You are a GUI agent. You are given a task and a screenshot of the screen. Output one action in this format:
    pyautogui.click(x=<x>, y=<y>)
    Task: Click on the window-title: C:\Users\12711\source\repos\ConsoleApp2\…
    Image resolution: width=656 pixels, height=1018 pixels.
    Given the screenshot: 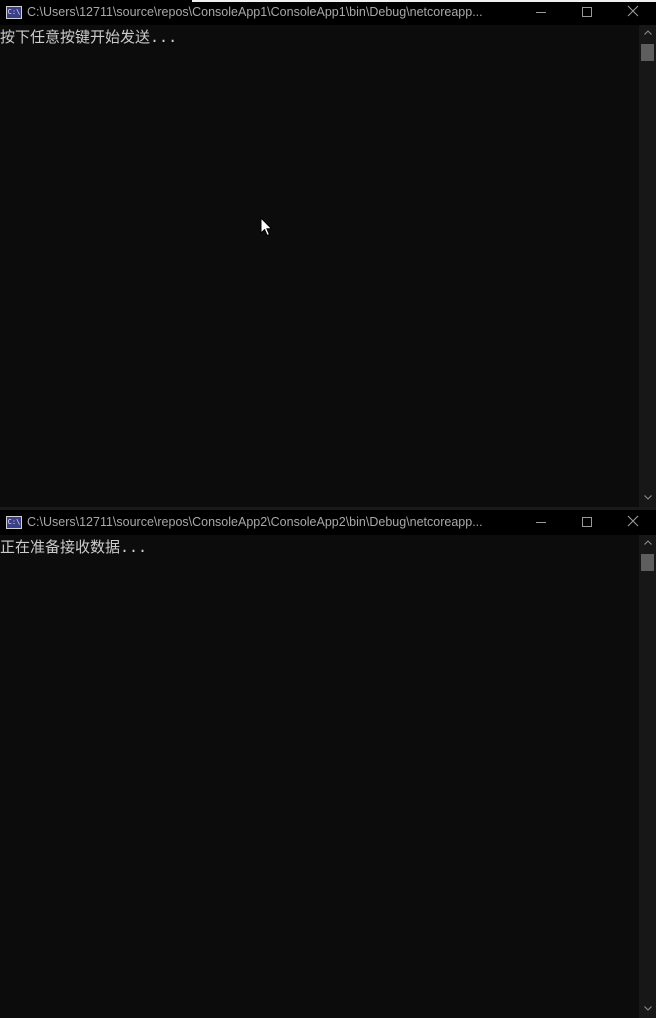 What is the action you would take?
    pyautogui.click(x=255, y=522)
    